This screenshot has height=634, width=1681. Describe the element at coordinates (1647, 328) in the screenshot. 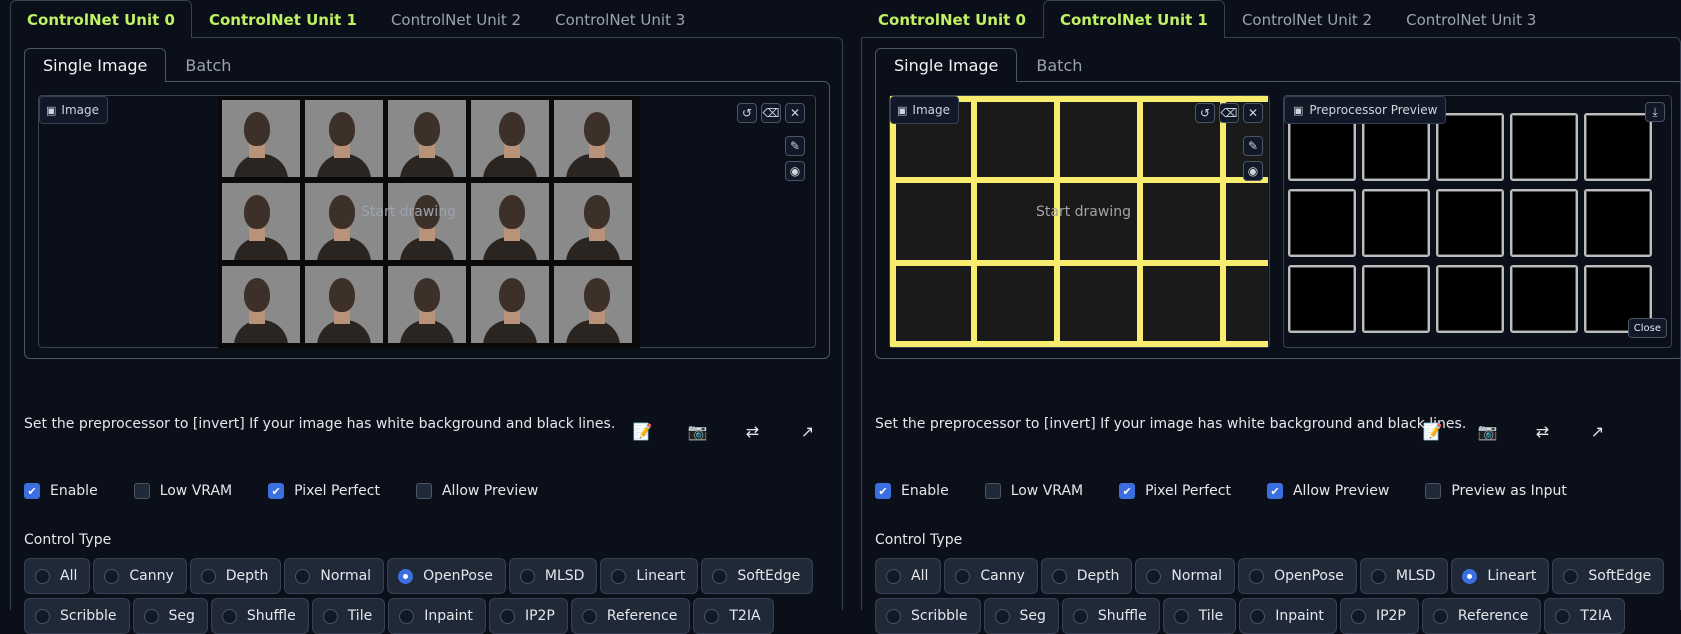

I see `close-preview-button: Close` at that location.